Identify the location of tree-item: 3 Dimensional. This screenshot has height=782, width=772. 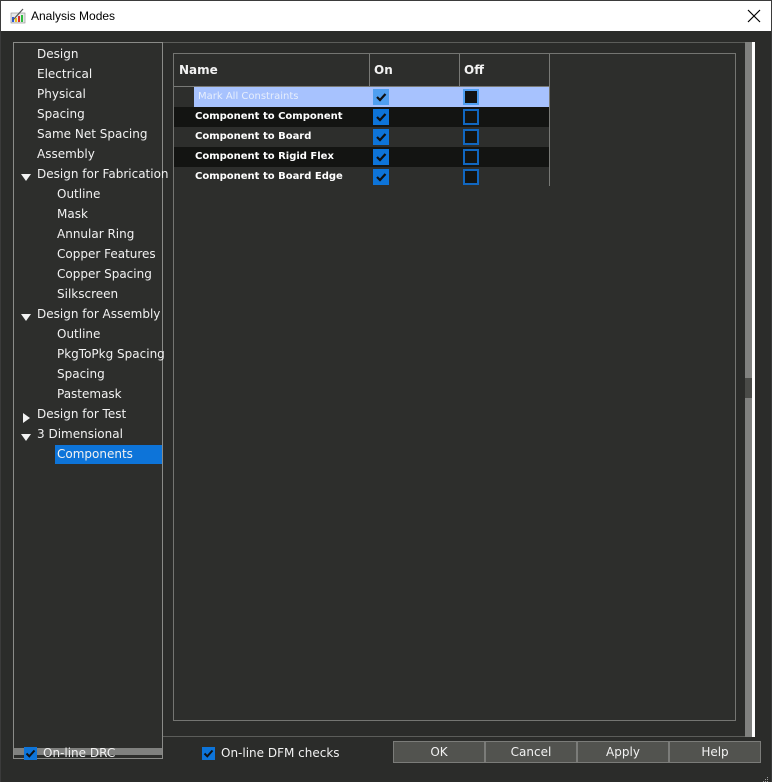
(73, 434).